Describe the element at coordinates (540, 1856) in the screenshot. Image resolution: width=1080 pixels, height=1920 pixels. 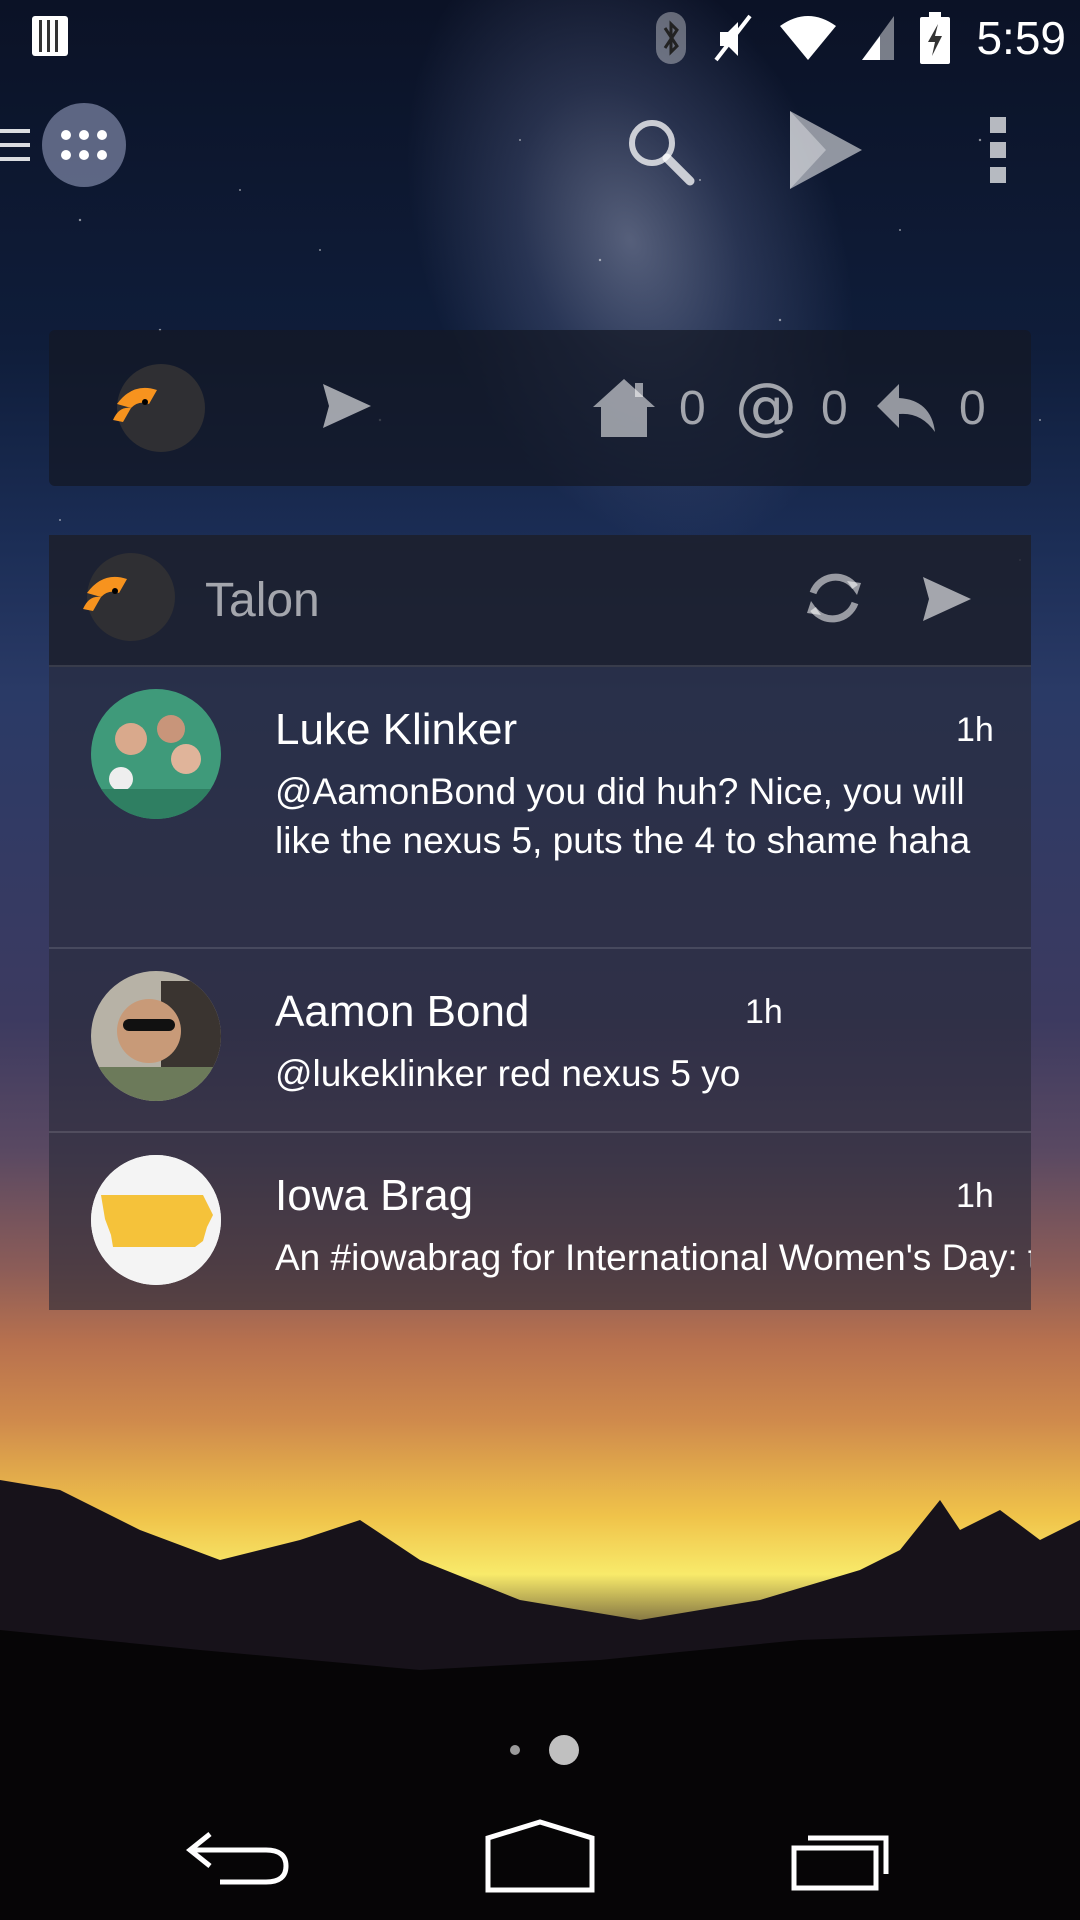
I see `home-icon` at that location.